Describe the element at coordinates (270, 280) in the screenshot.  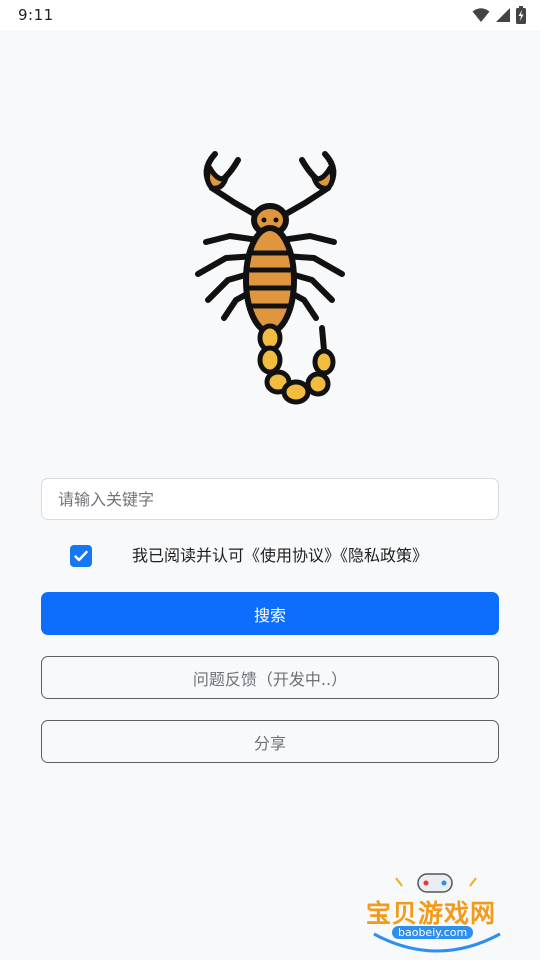
I see `scorpion-logo` at that location.